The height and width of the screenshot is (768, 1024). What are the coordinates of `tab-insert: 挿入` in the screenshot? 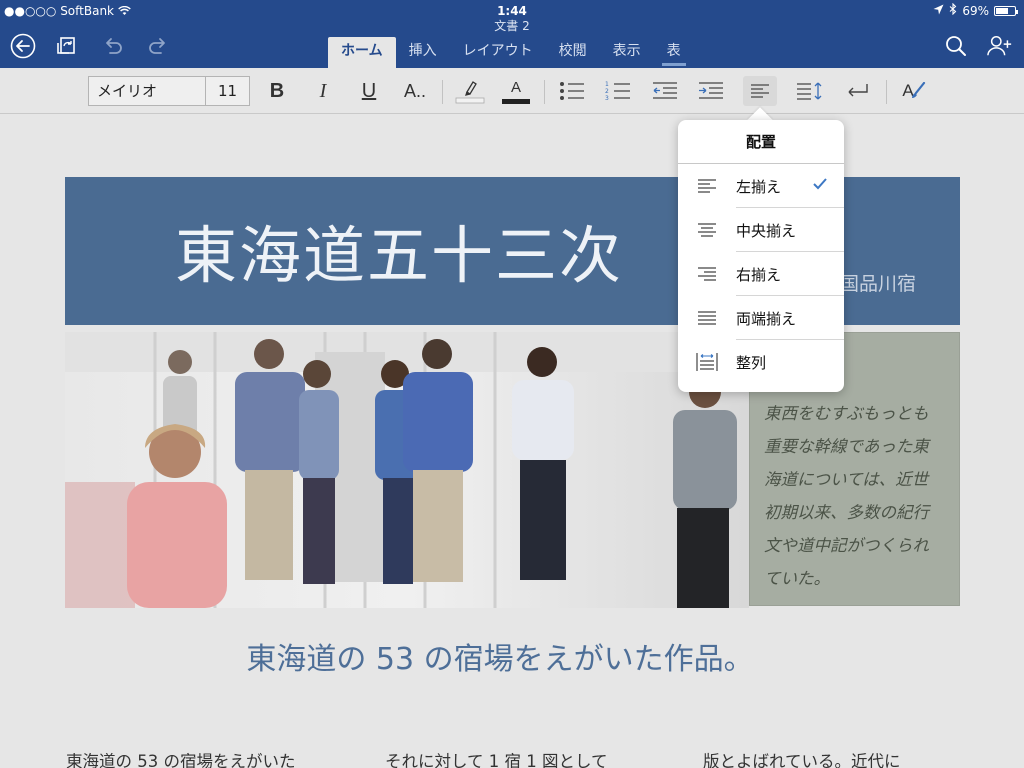 It's located at (423, 52).